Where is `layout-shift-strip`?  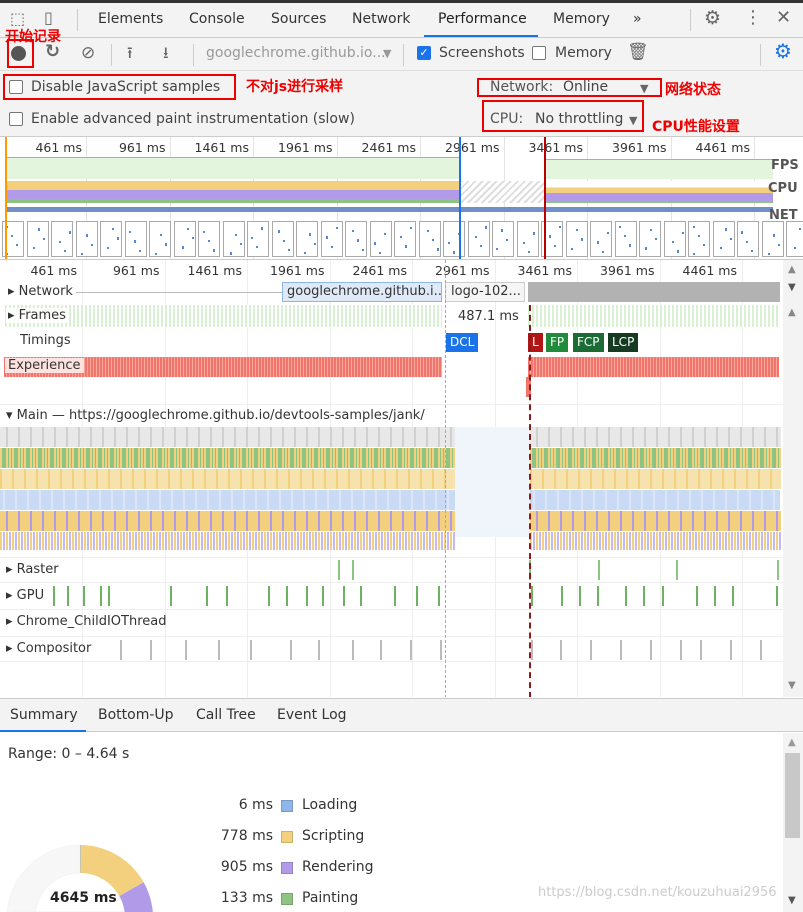 layout-shift-strip is located at coordinates (653, 367).